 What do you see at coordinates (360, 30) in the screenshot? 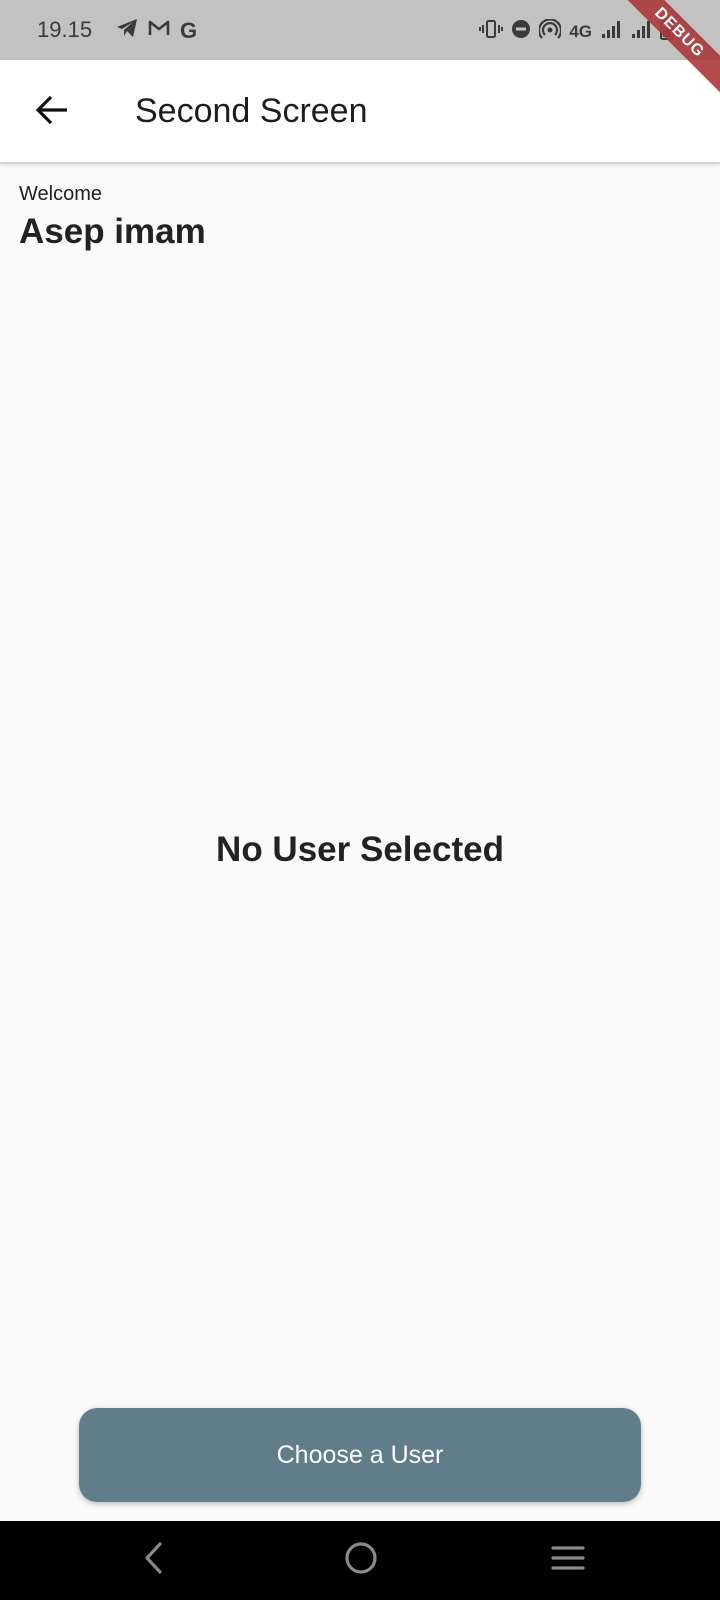
I see `status-bar: 19.15 G 4G` at bounding box center [360, 30].